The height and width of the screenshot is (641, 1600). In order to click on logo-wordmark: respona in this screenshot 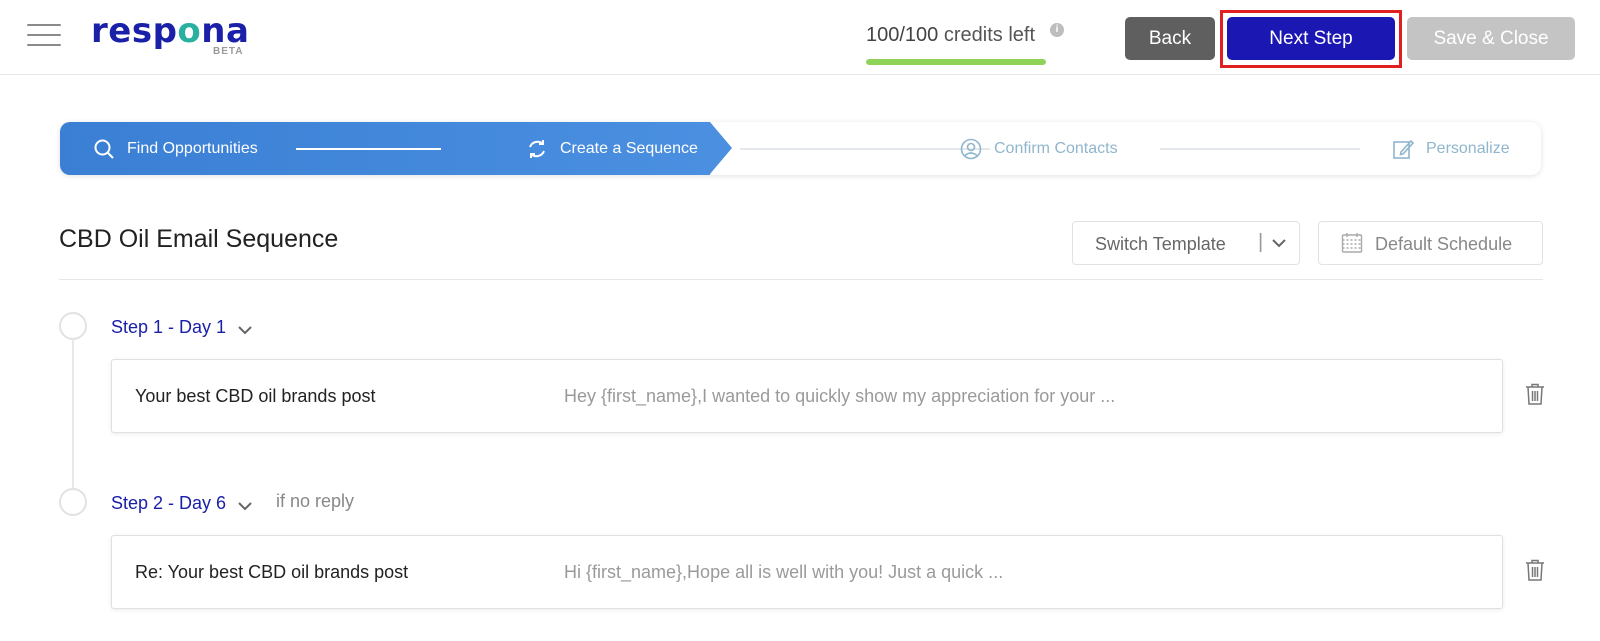, I will do `click(170, 31)`.